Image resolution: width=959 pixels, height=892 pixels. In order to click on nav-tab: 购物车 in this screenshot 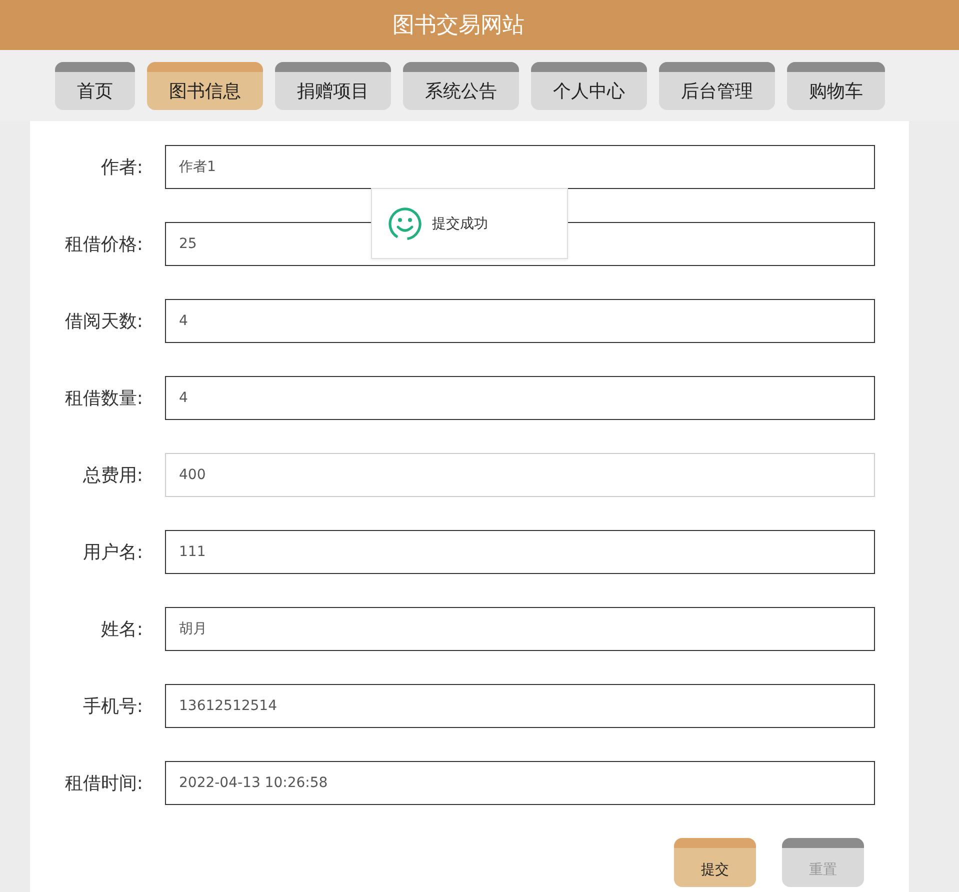, I will do `click(836, 86)`.